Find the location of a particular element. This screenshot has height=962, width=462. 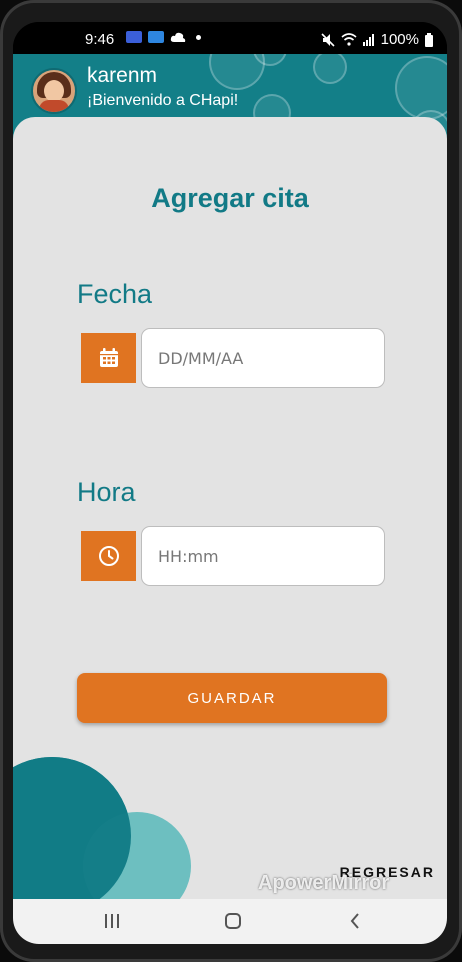

date-picker-button is located at coordinates (108, 358).